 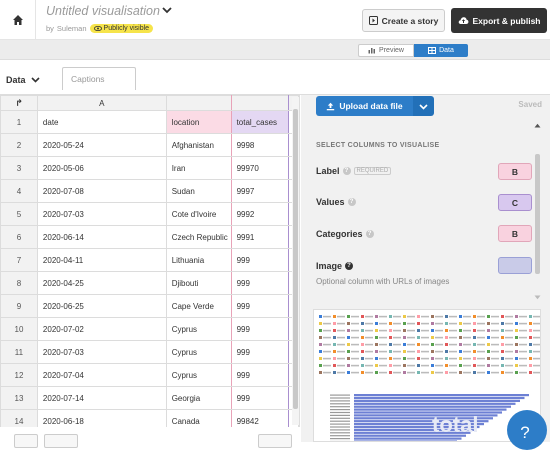 I want to click on upload-options-dropdown, so click(x=423, y=106).